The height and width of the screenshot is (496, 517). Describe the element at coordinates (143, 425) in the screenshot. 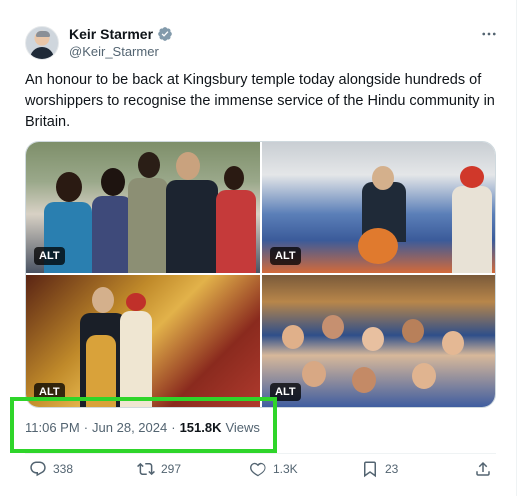

I see `highlight-box` at that location.